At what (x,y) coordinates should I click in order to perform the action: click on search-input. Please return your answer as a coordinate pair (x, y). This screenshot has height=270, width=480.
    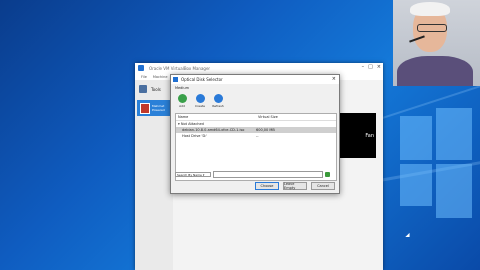
    Looking at the image, I should click on (268, 174).